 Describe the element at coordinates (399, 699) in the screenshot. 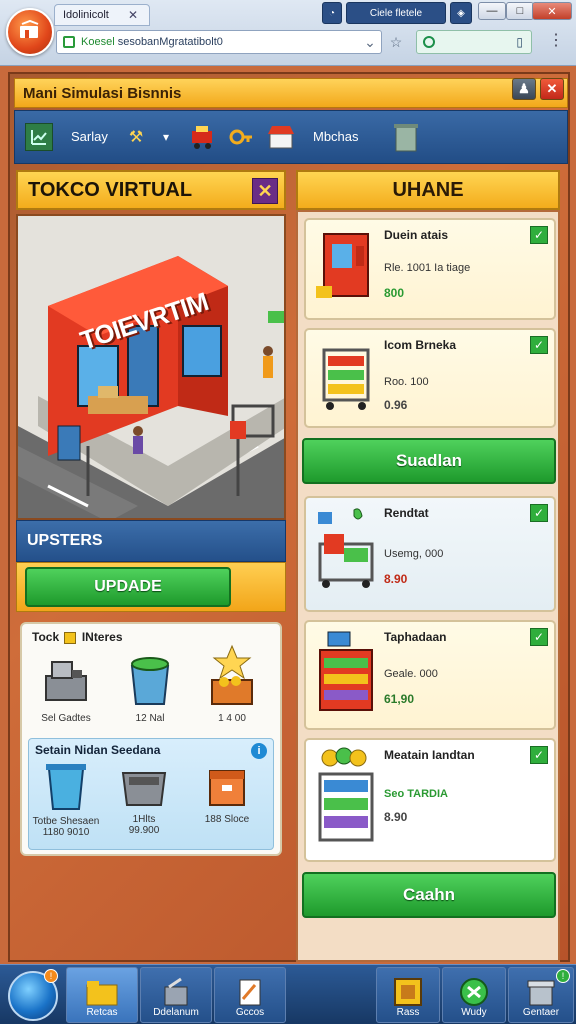

I see `upgrade-price: 61,90` at that location.